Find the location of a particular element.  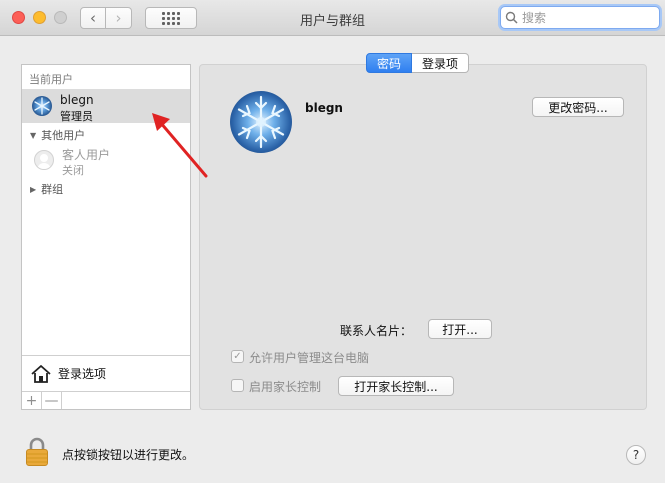

parental-controls-label: 启用家长控制 is located at coordinates (285, 387).